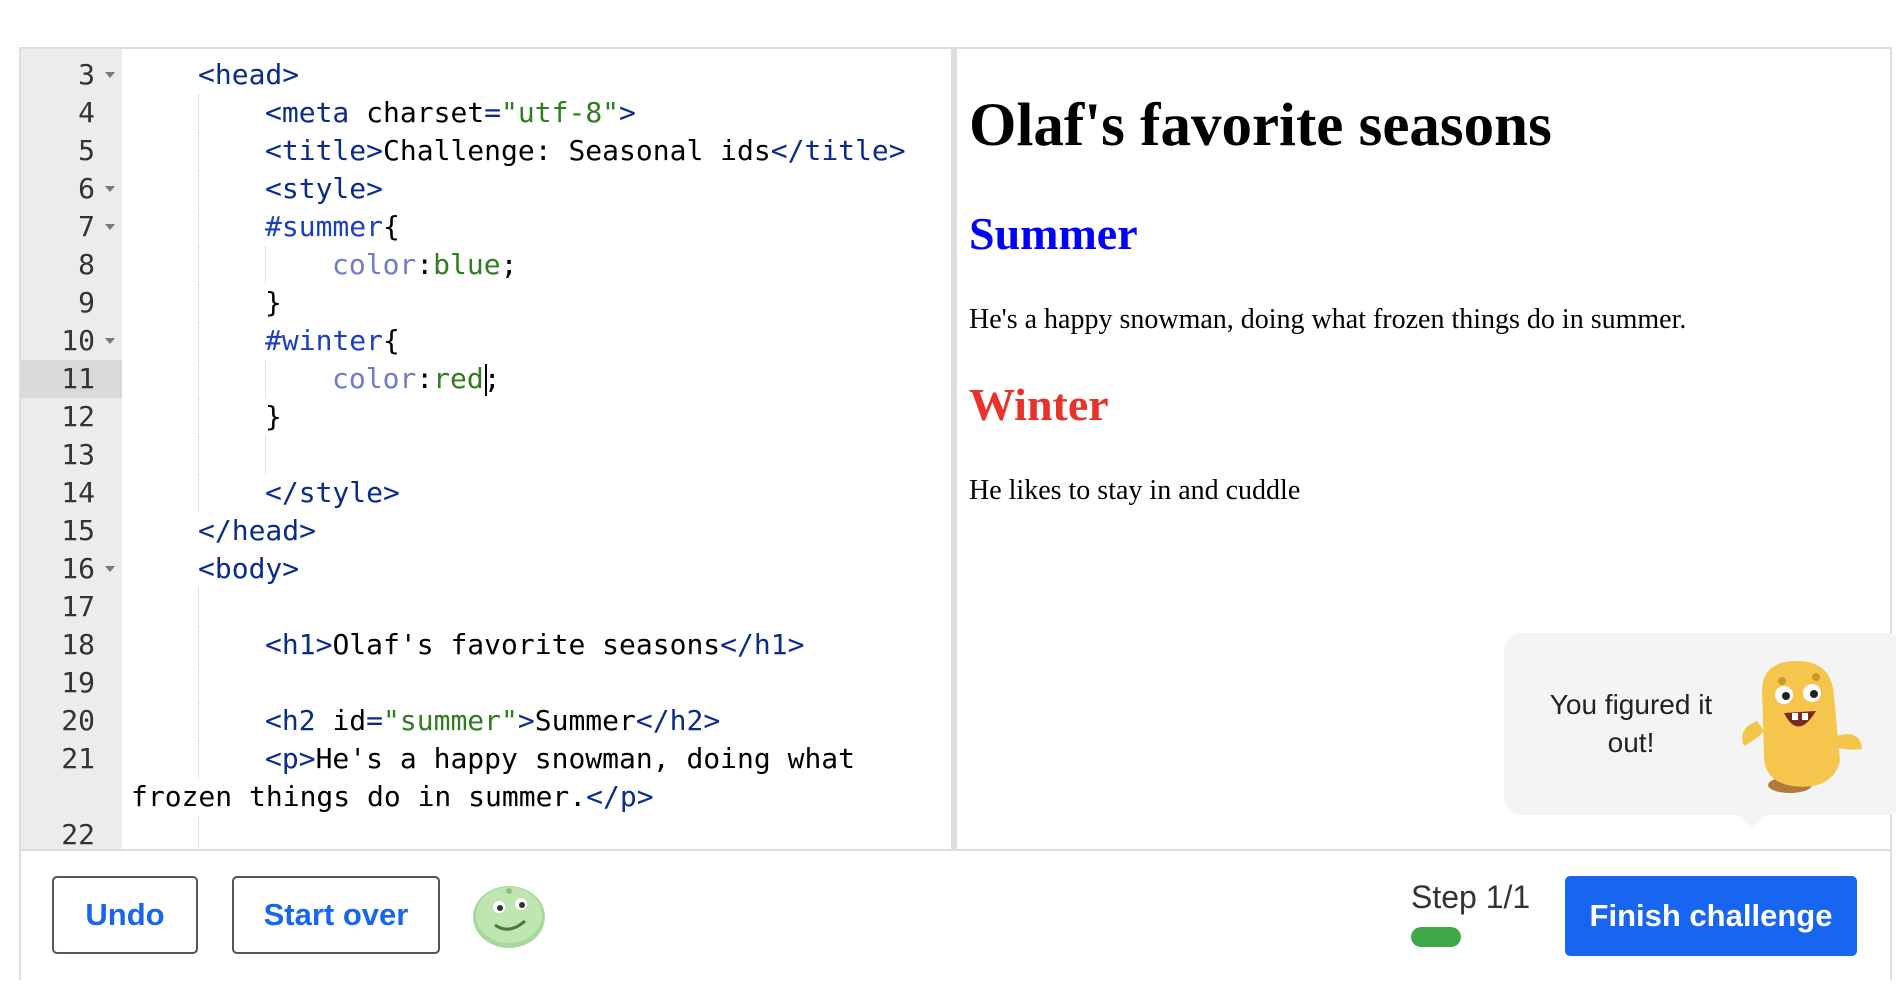  I want to click on code-line: 12}, so click(486, 417).